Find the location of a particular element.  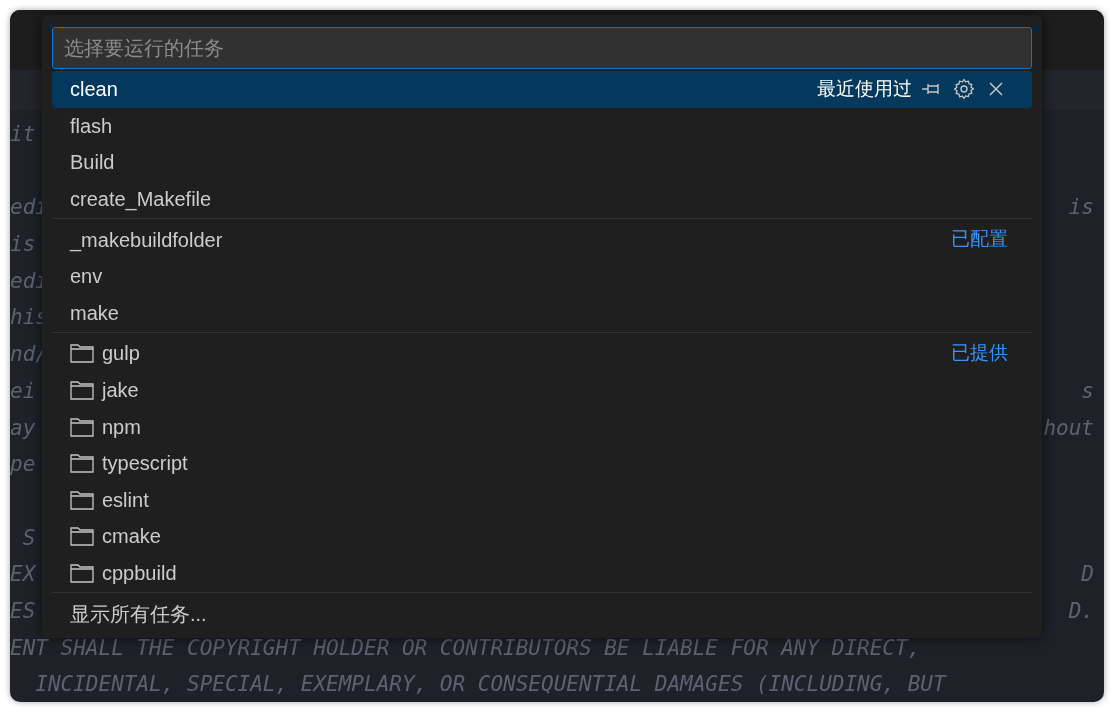

code-text: hout is located at coordinates (1068, 428).